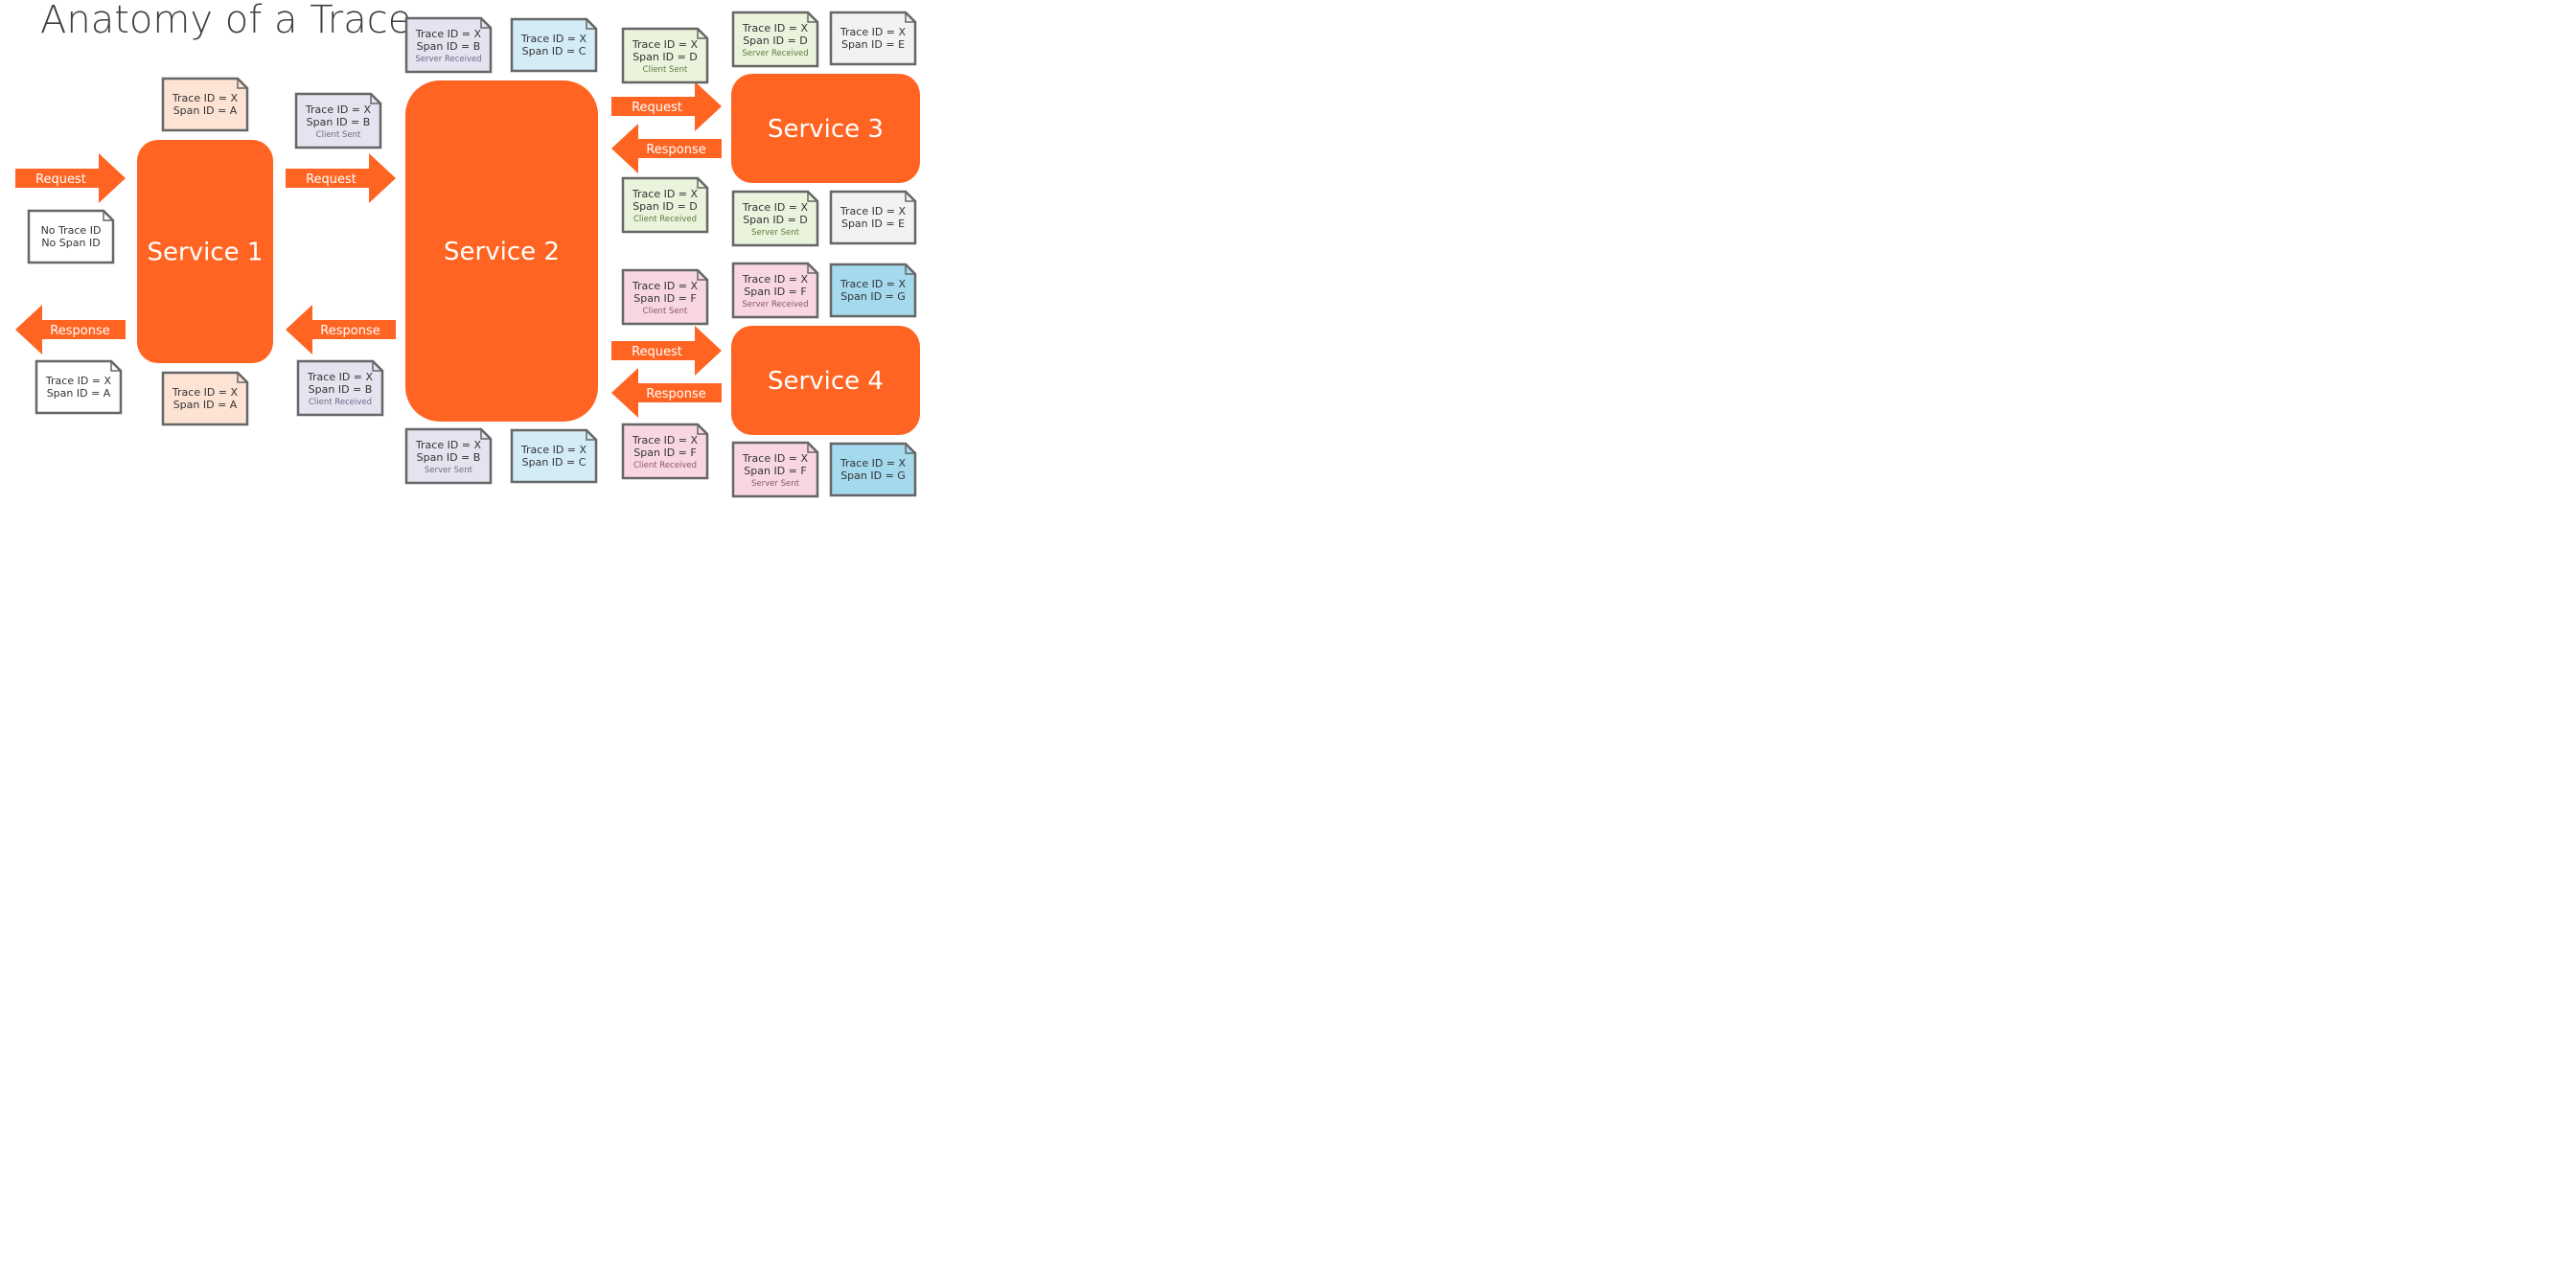  What do you see at coordinates (665, 55) in the screenshot?
I see `span-note-d-client-sent: Trace ID = XSpan ID = D Client Sent` at bounding box center [665, 55].